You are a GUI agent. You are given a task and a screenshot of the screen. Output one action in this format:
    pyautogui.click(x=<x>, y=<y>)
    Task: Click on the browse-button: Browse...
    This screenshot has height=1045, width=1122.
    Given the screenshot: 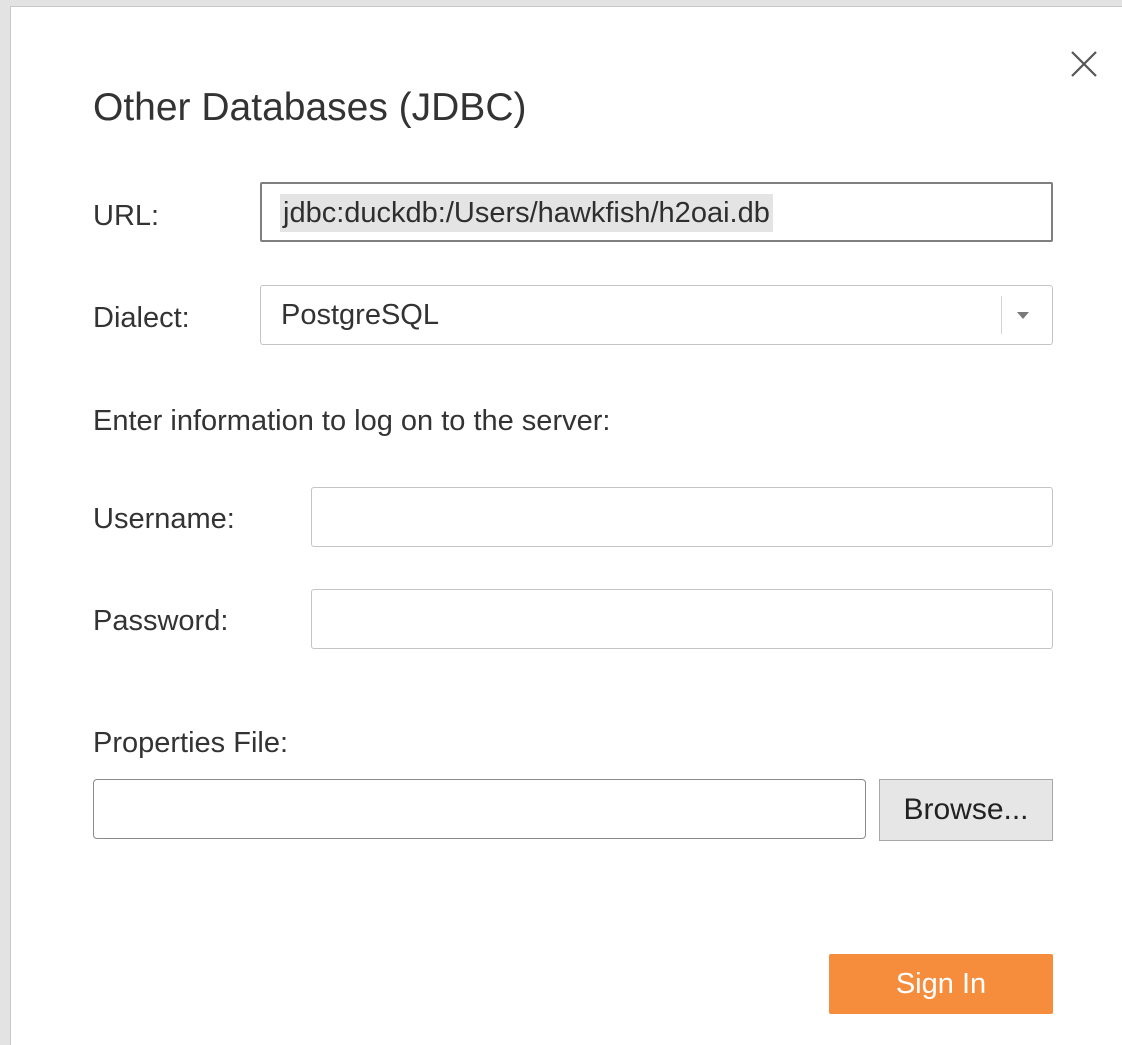 What is the action you would take?
    pyautogui.click(x=966, y=810)
    